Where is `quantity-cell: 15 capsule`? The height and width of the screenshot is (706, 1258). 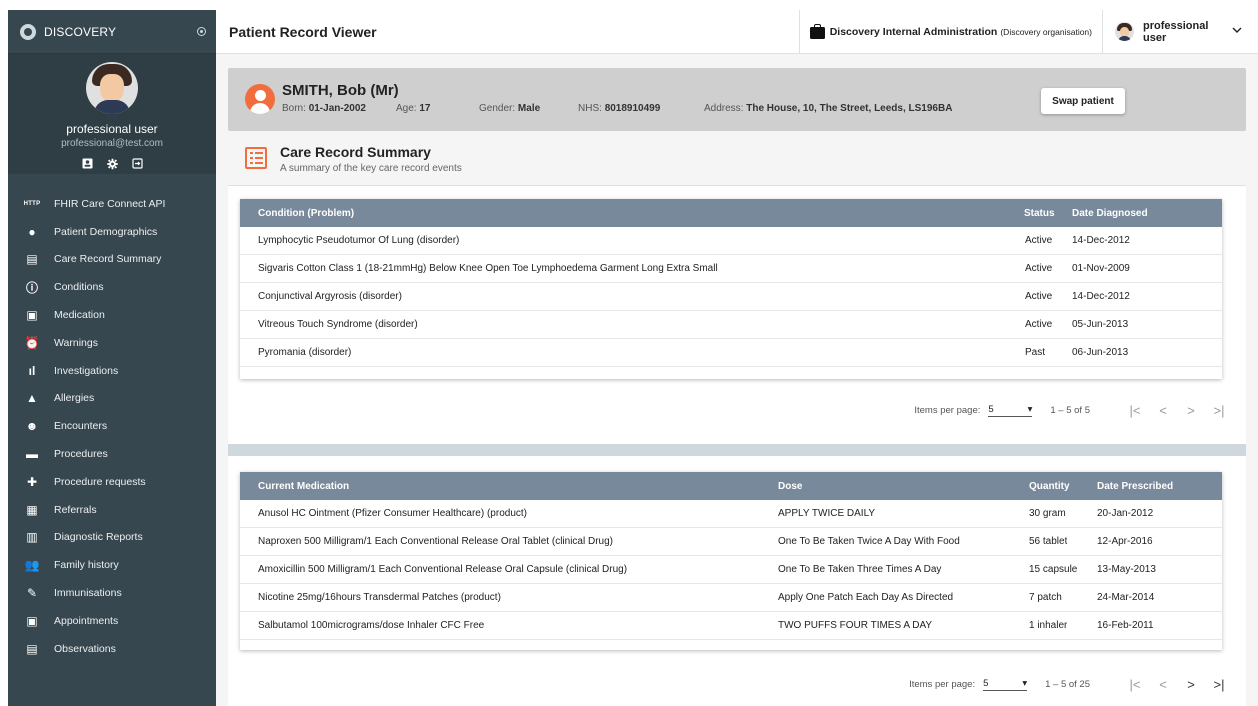
quantity-cell: 15 capsule is located at coordinates (1053, 569).